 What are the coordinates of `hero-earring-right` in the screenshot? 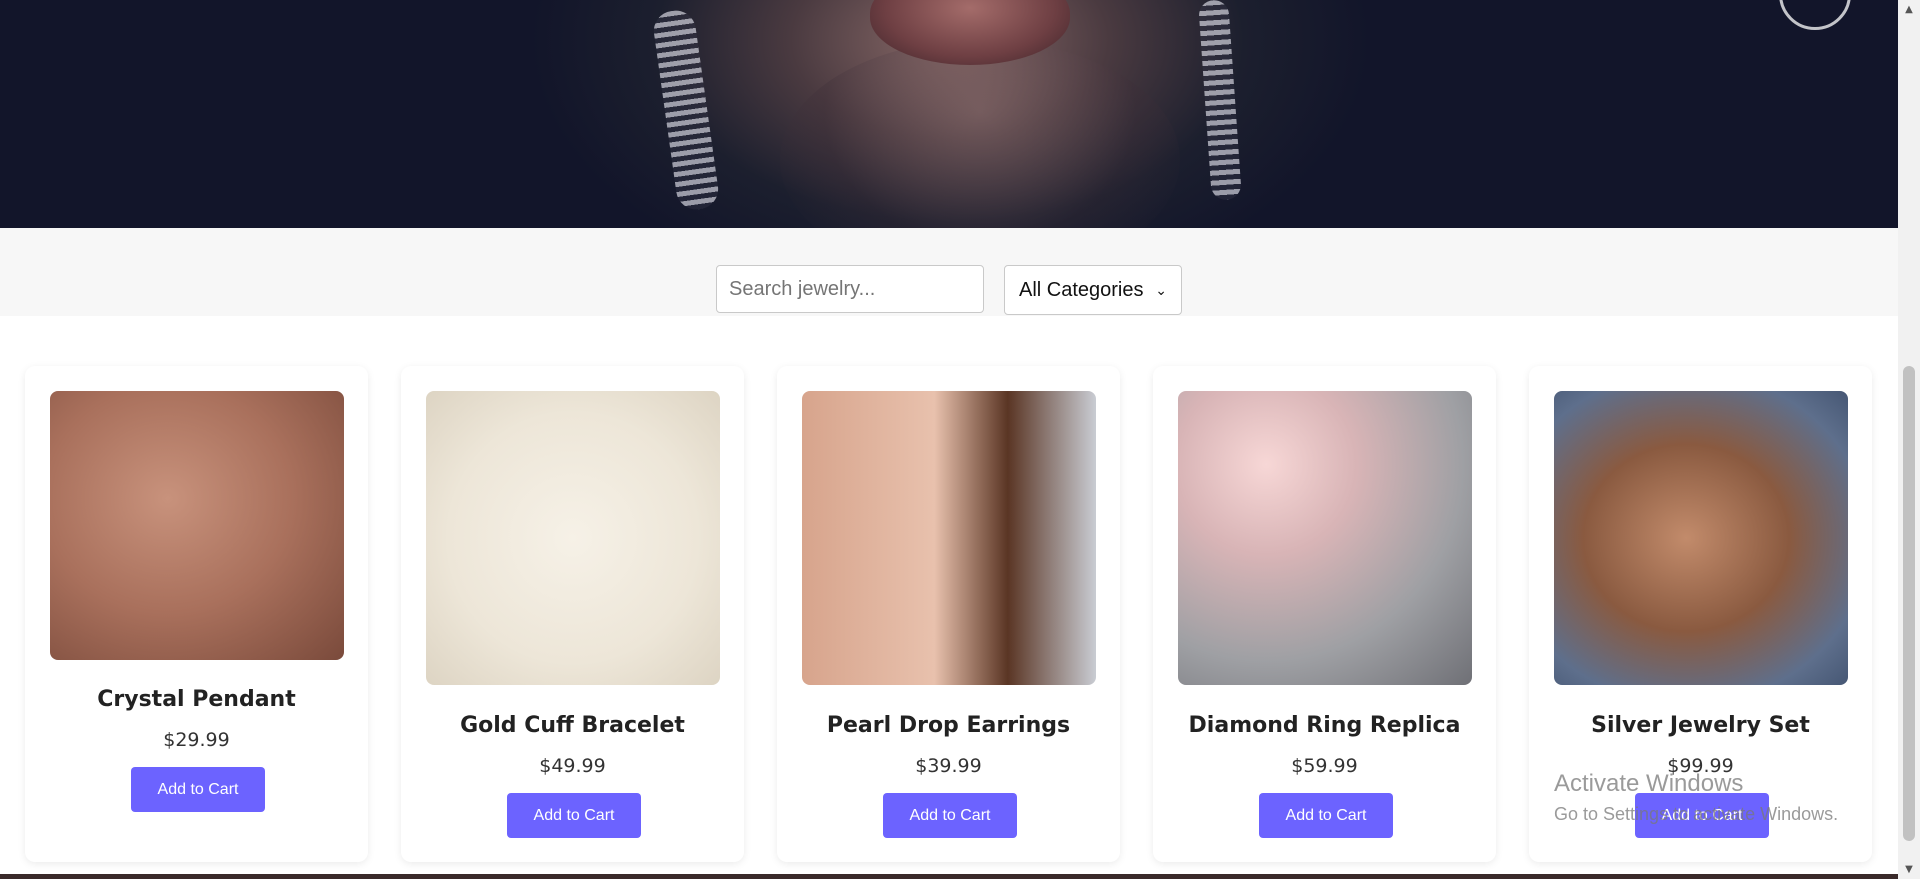 It's located at (1220, 100).